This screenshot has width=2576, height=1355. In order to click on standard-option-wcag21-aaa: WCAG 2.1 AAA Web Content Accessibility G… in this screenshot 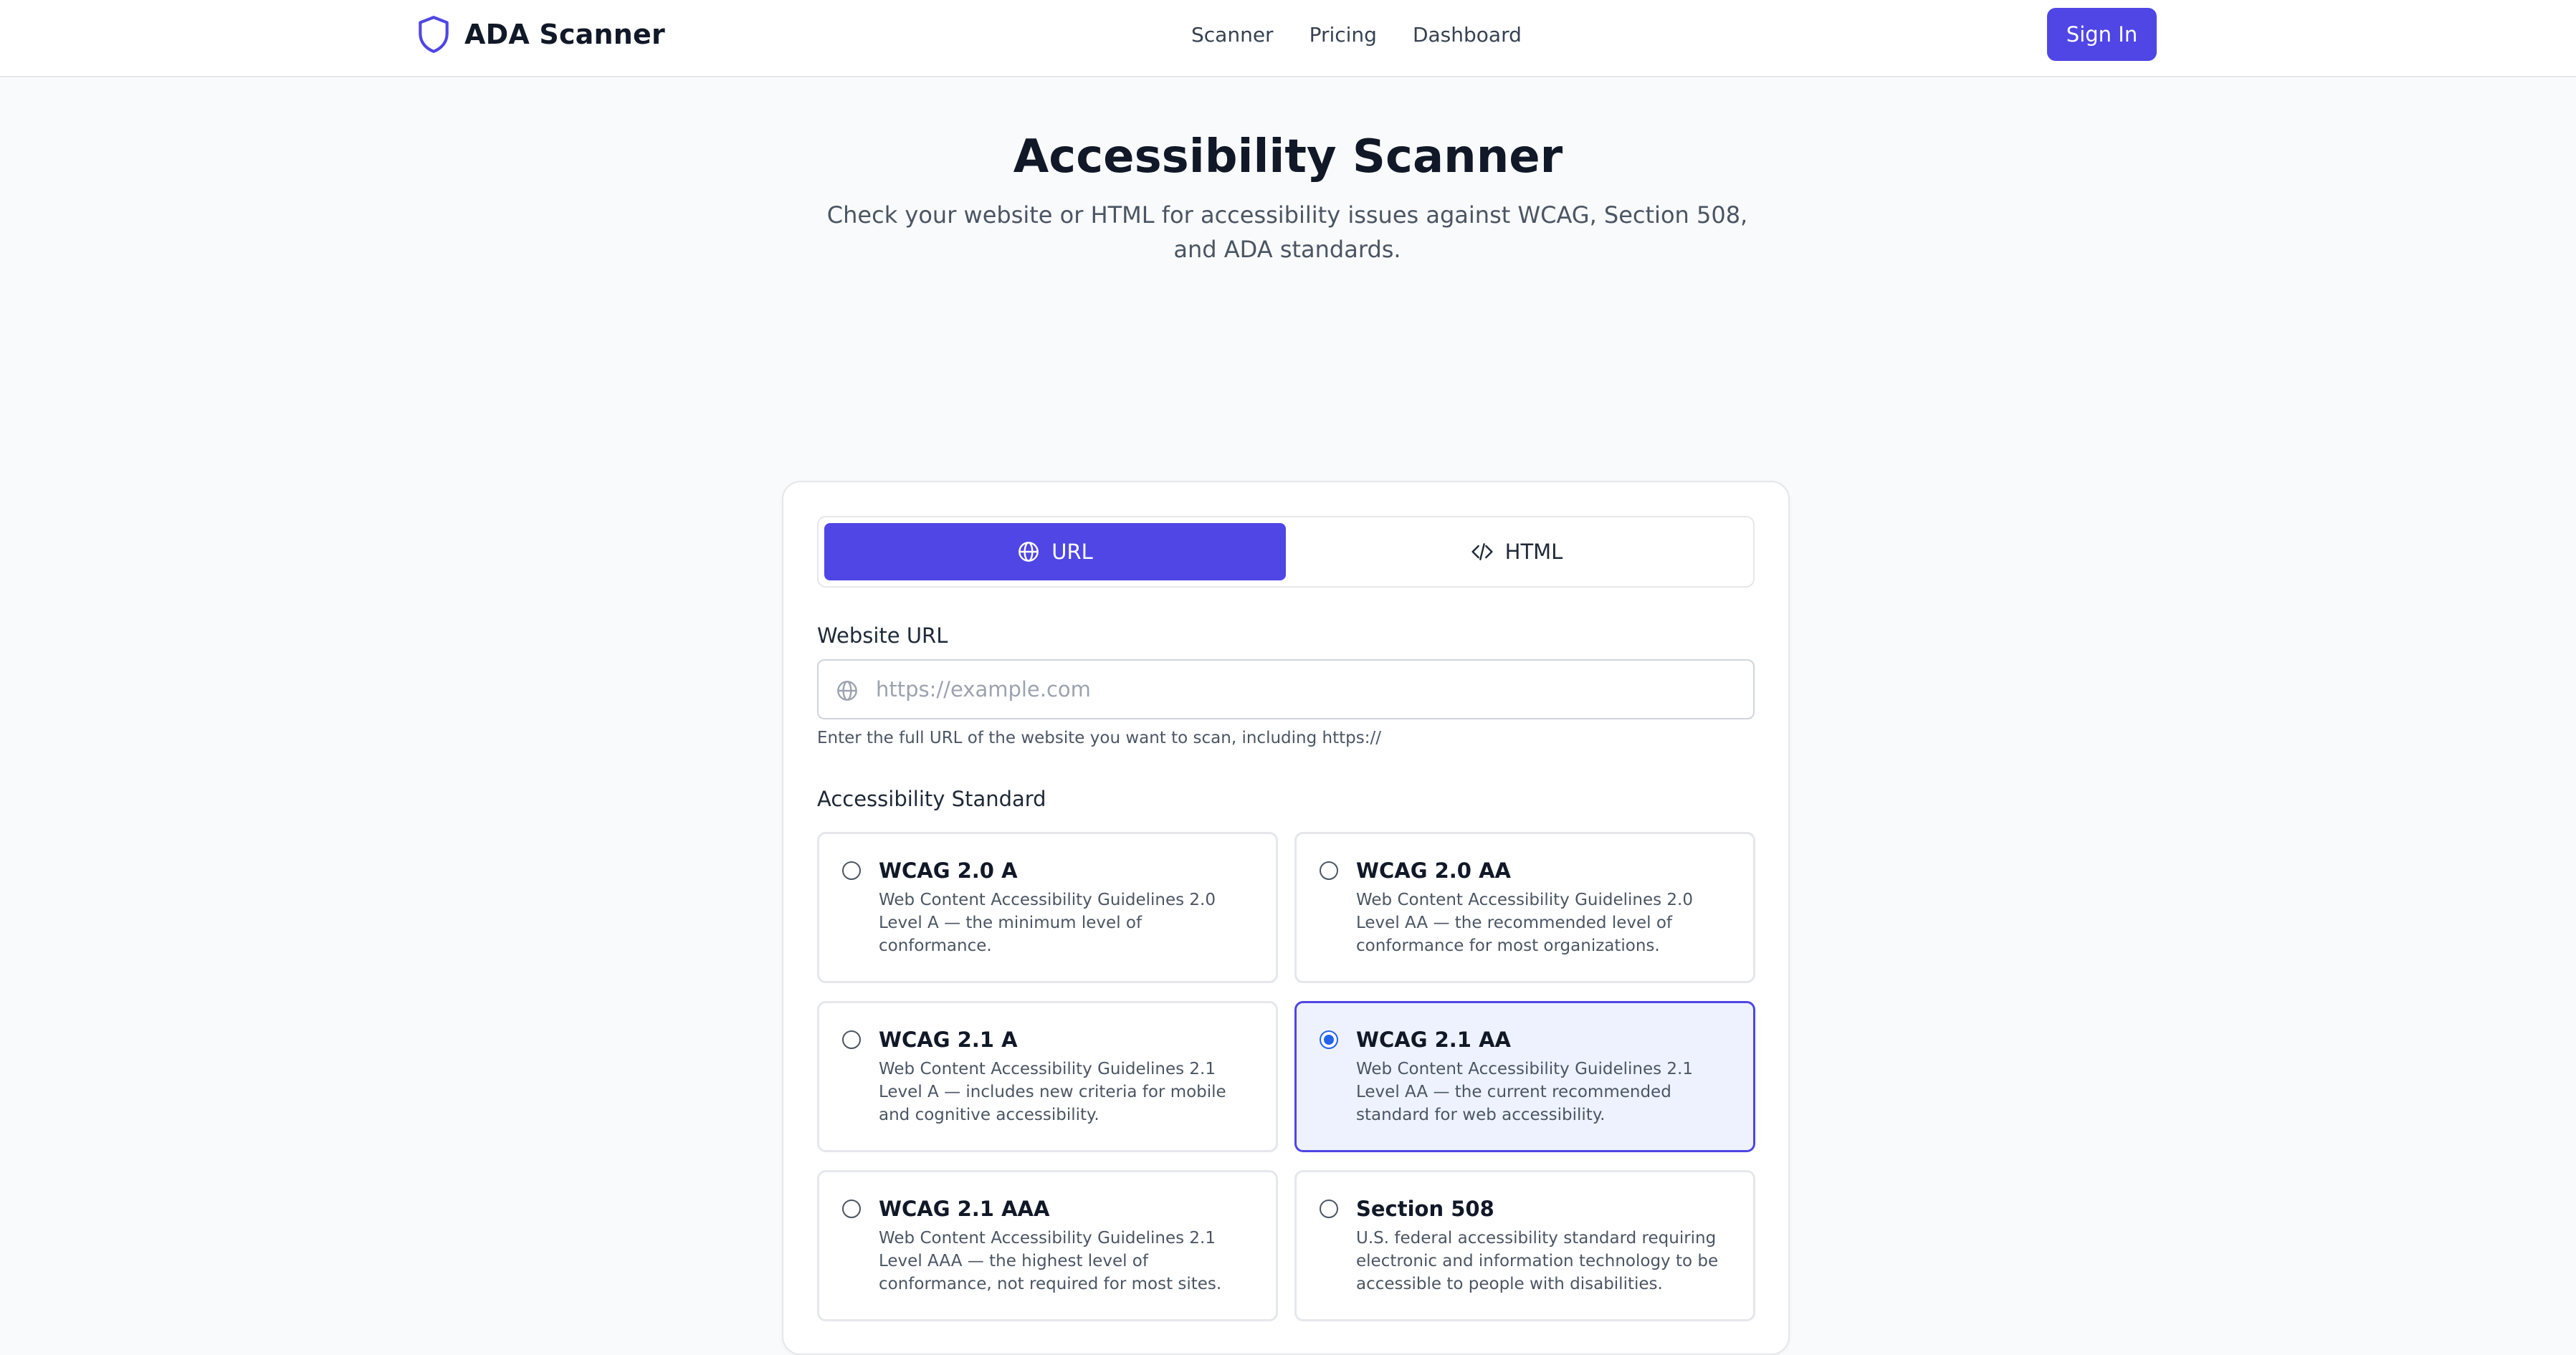, I will do `click(1047, 1245)`.